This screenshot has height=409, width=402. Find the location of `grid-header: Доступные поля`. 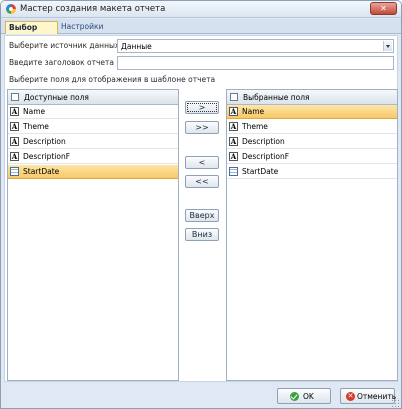

grid-header: Доступные поля is located at coordinates (93, 97).